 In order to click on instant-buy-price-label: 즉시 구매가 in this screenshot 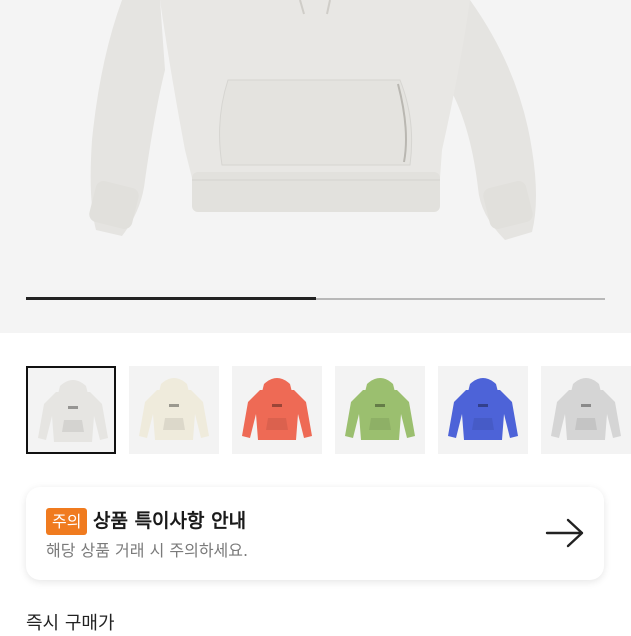, I will do `click(70, 623)`.